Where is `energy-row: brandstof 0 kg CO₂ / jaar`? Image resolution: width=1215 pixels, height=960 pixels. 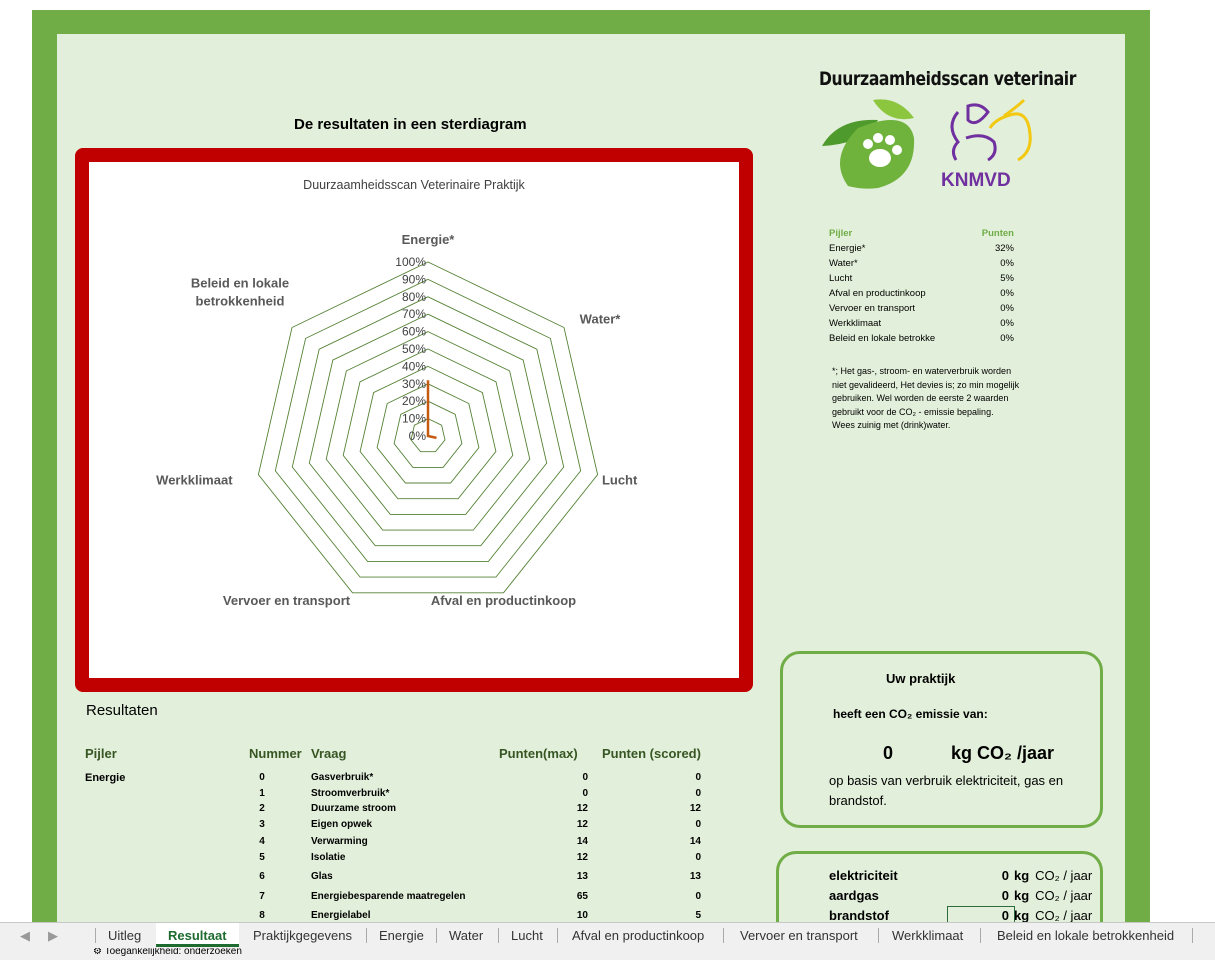 energy-row: brandstof 0 kg CO₂ / jaar is located at coordinates (964, 915).